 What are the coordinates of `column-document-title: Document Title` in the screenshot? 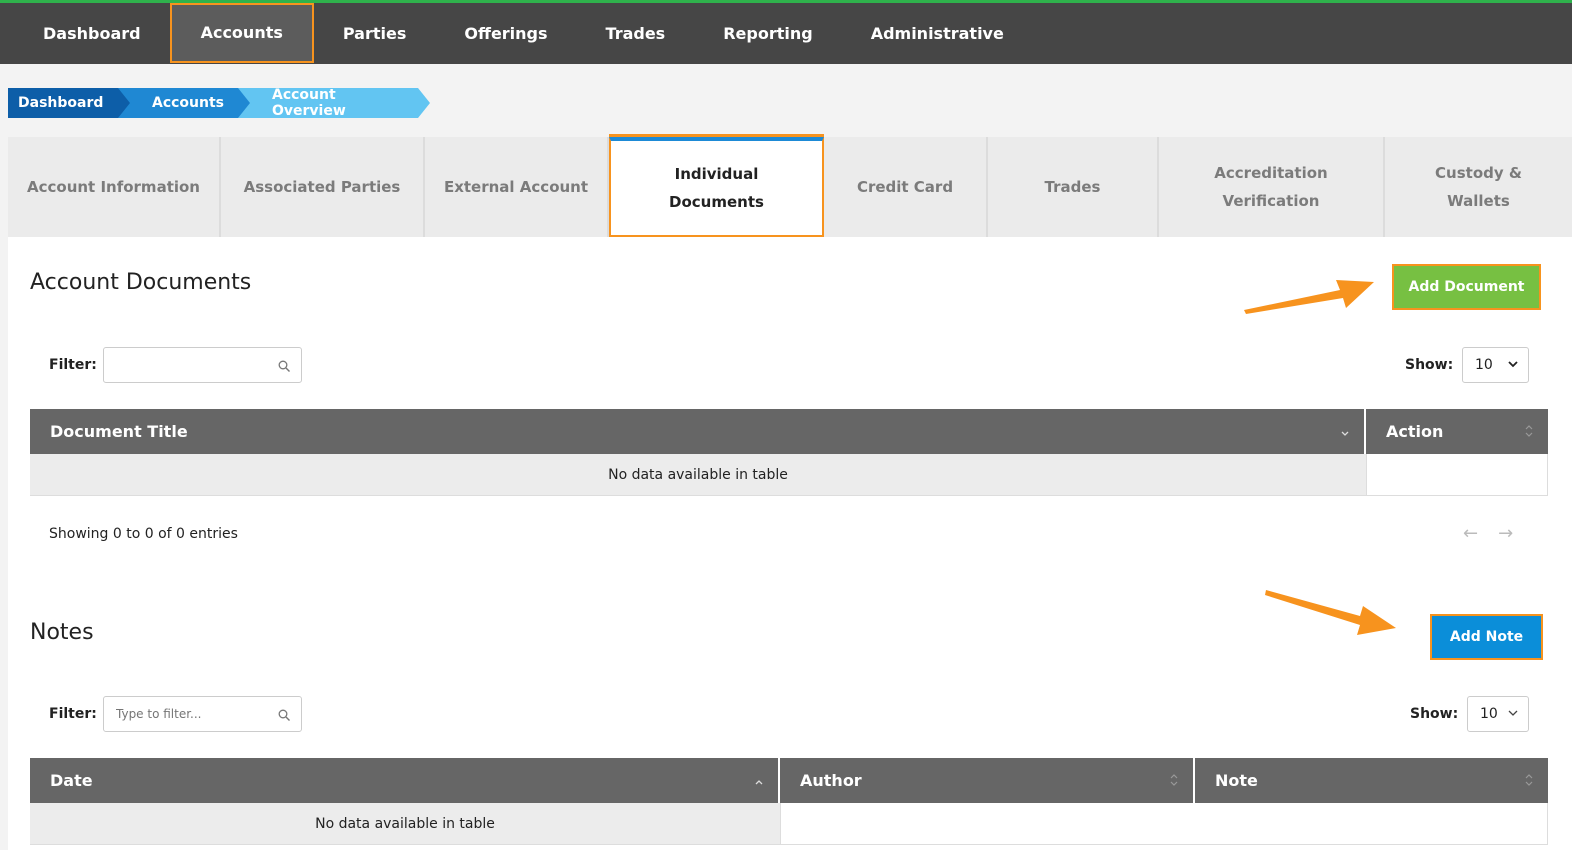 It's located at (698, 431).